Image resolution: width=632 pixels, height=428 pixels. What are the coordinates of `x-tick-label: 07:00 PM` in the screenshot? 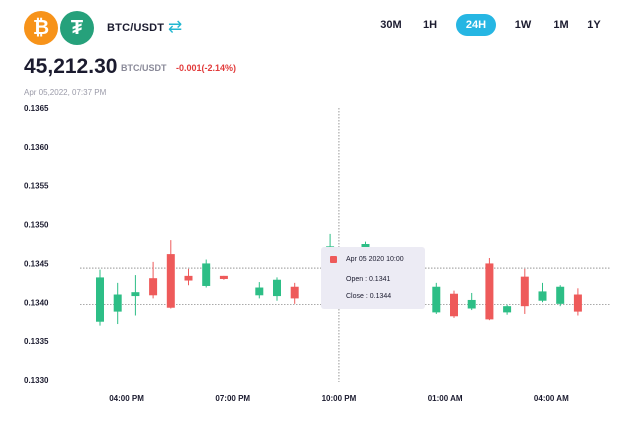 It's located at (232, 398).